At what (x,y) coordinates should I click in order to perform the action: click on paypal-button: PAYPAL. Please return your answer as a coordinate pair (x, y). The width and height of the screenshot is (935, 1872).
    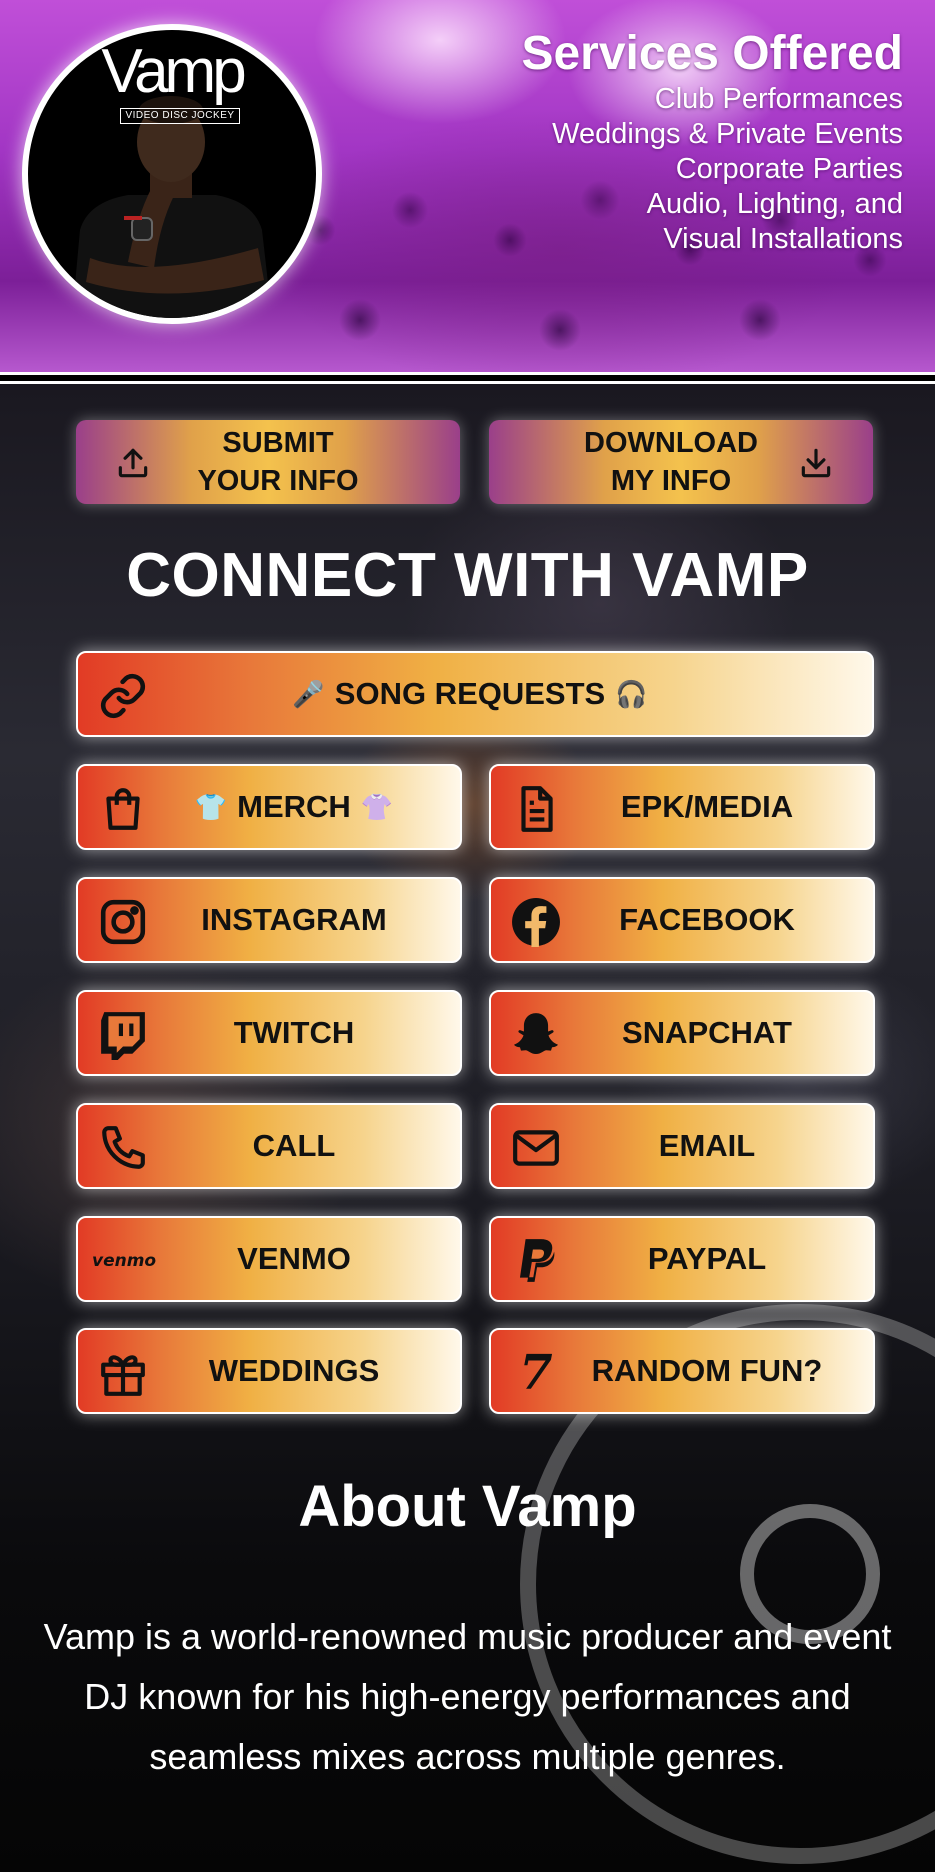
    Looking at the image, I should click on (682, 1259).